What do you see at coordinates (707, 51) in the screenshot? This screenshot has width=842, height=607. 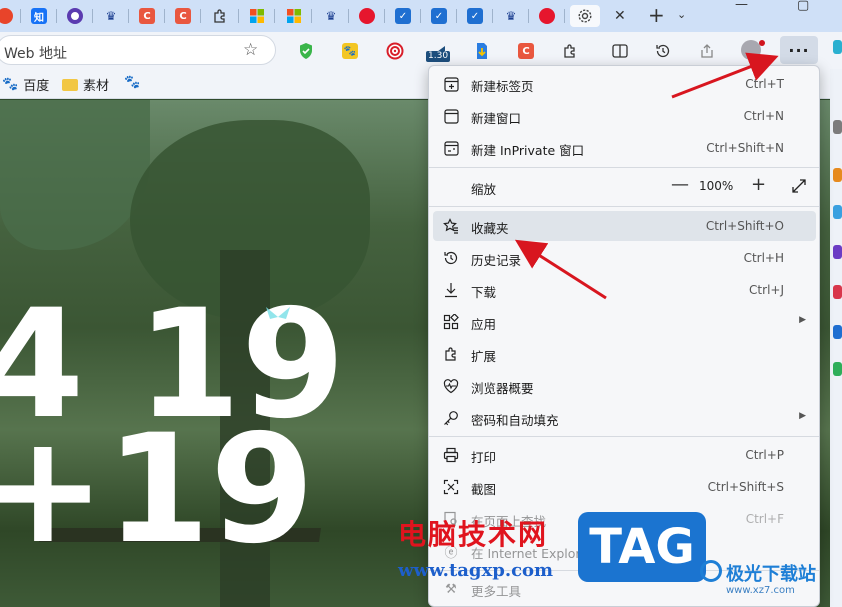 I see `share-icon` at bounding box center [707, 51].